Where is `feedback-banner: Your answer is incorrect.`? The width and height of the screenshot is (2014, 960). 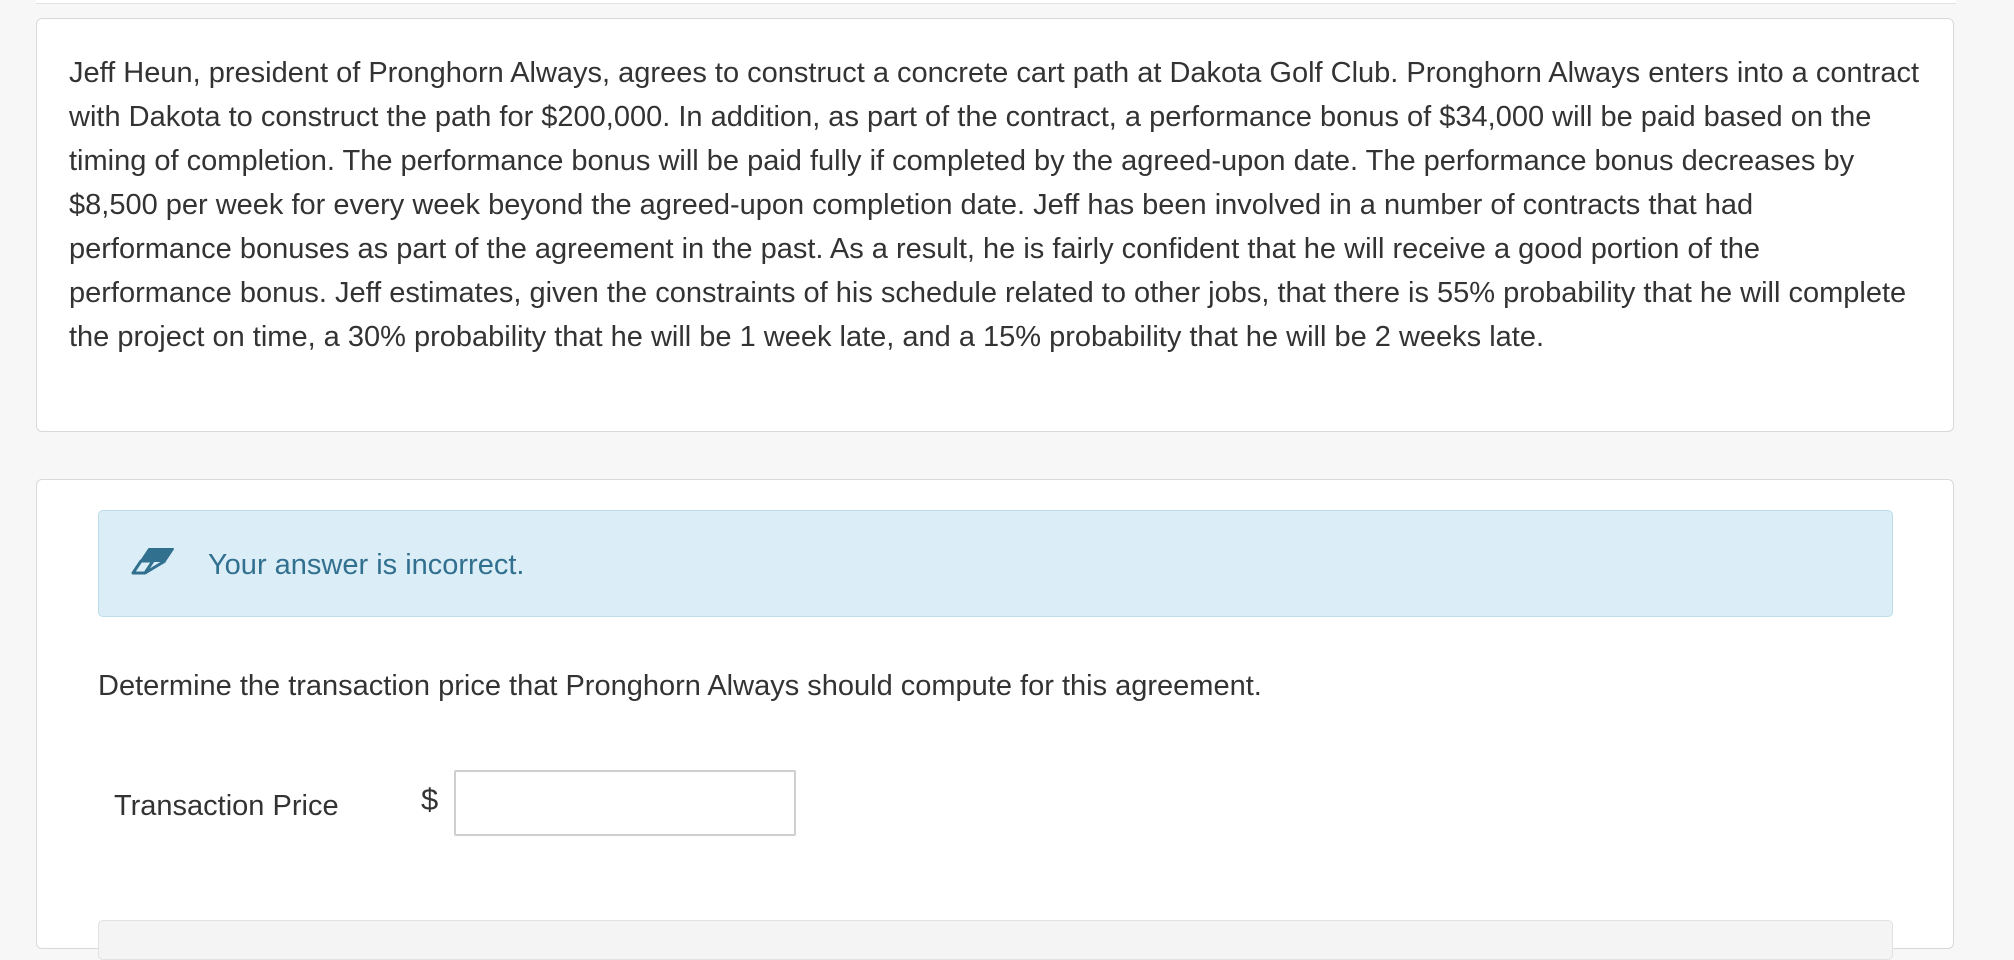 feedback-banner: Your answer is incorrect. is located at coordinates (995, 563).